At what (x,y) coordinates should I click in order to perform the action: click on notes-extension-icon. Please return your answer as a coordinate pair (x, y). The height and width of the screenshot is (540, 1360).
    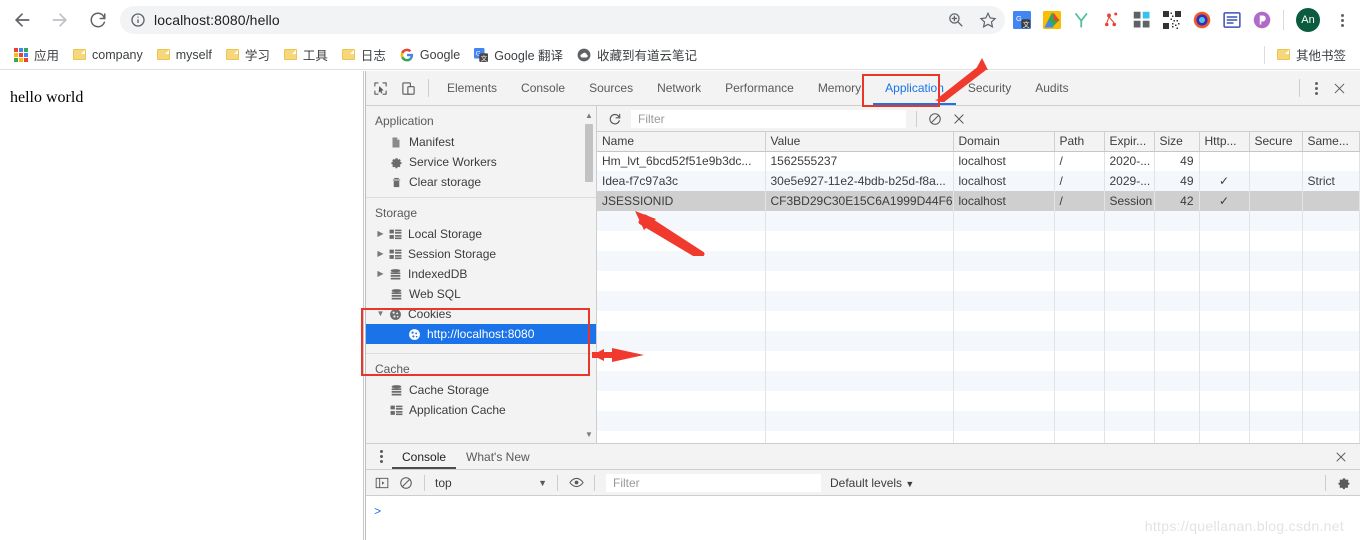
    Looking at the image, I should click on (1232, 20).